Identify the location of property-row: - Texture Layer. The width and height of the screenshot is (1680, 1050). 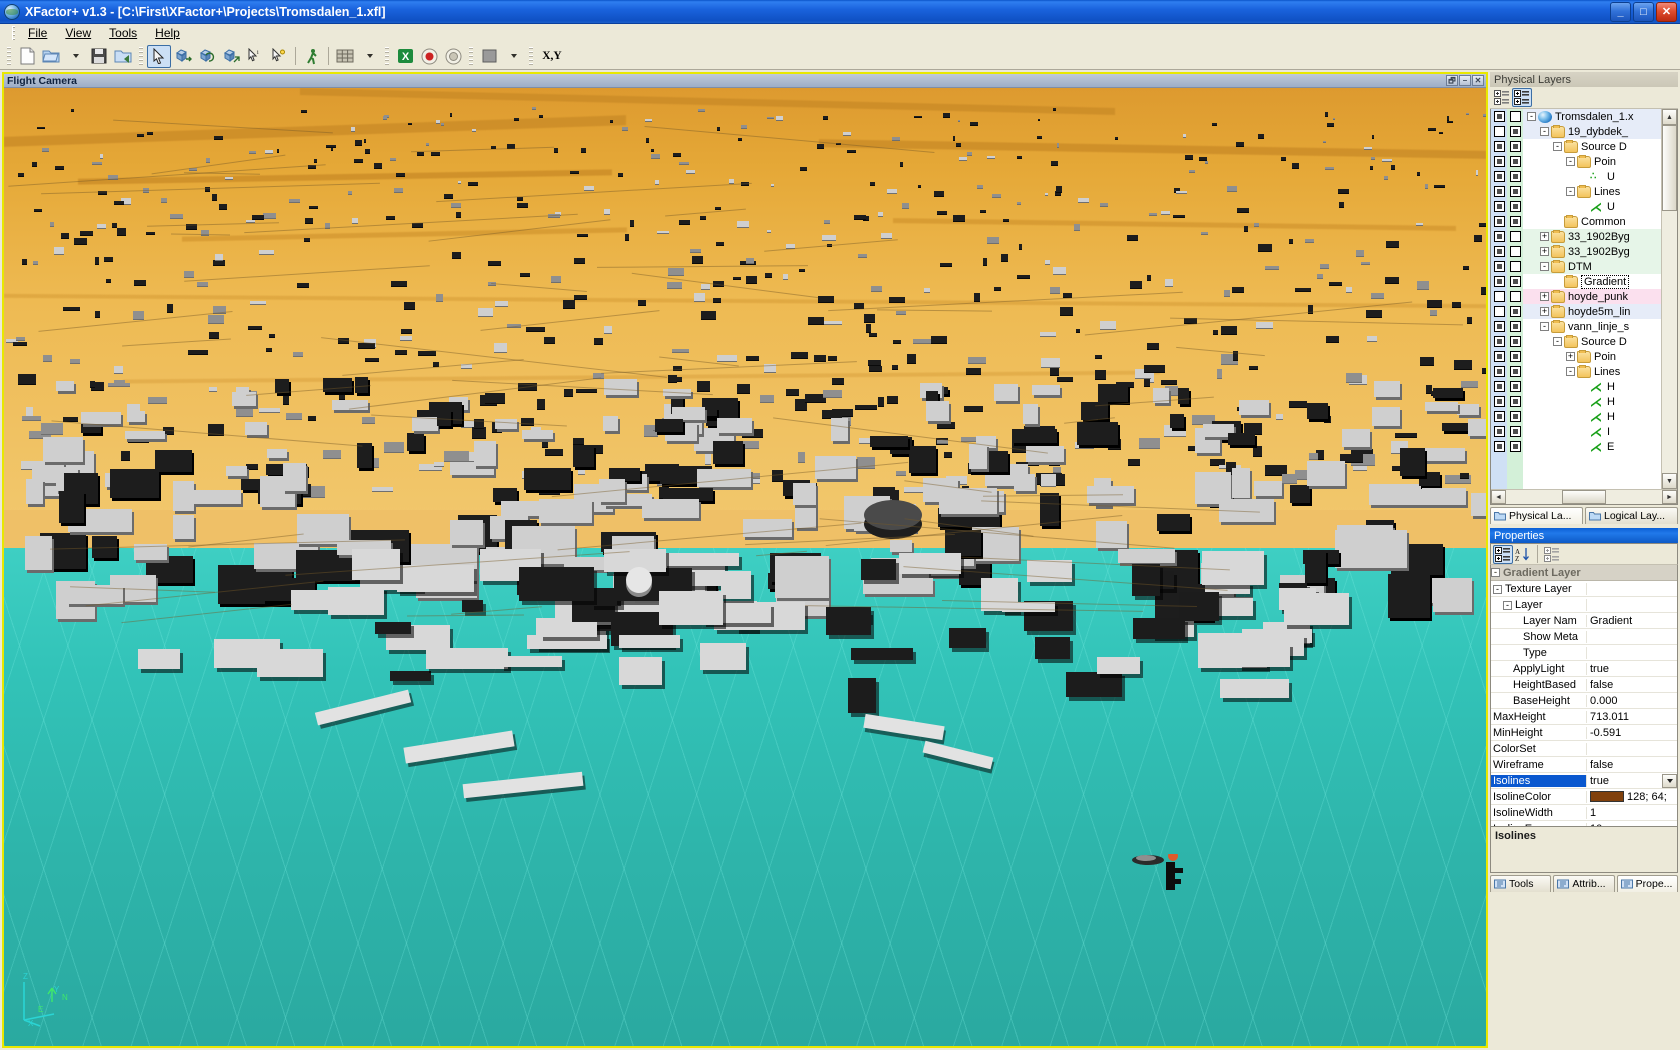
(1584, 589).